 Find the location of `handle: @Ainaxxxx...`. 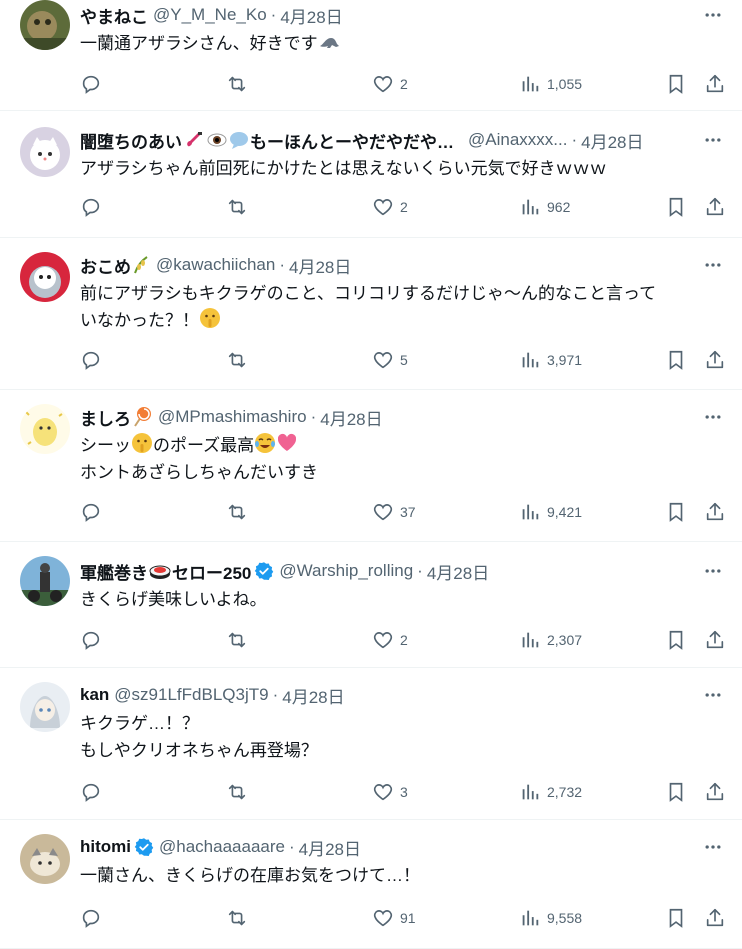

handle: @Ainaxxxx... is located at coordinates (517, 140).